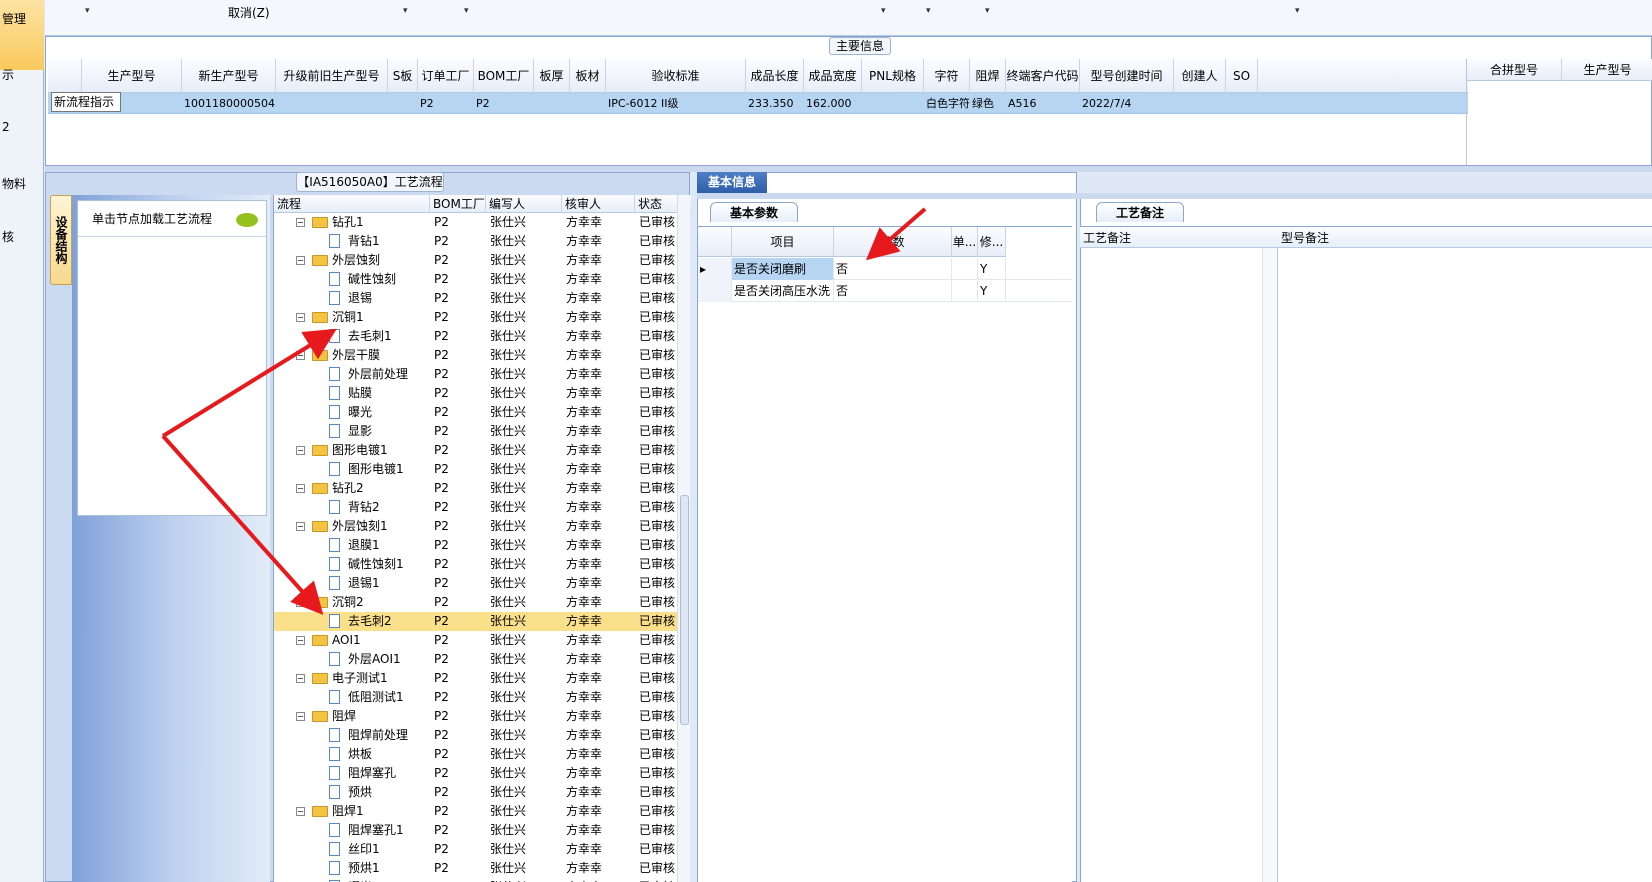  What do you see at coordinates (476, 298) in the screenshot?
I see `tree-row: 退锡 P2 张仕兴 方幸幸 已审核` at bounding box center [476, 298].